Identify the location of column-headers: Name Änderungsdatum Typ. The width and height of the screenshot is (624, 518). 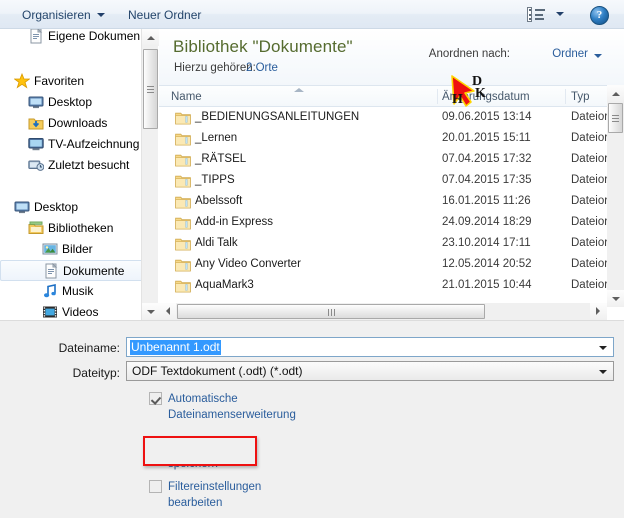
(383, 96).